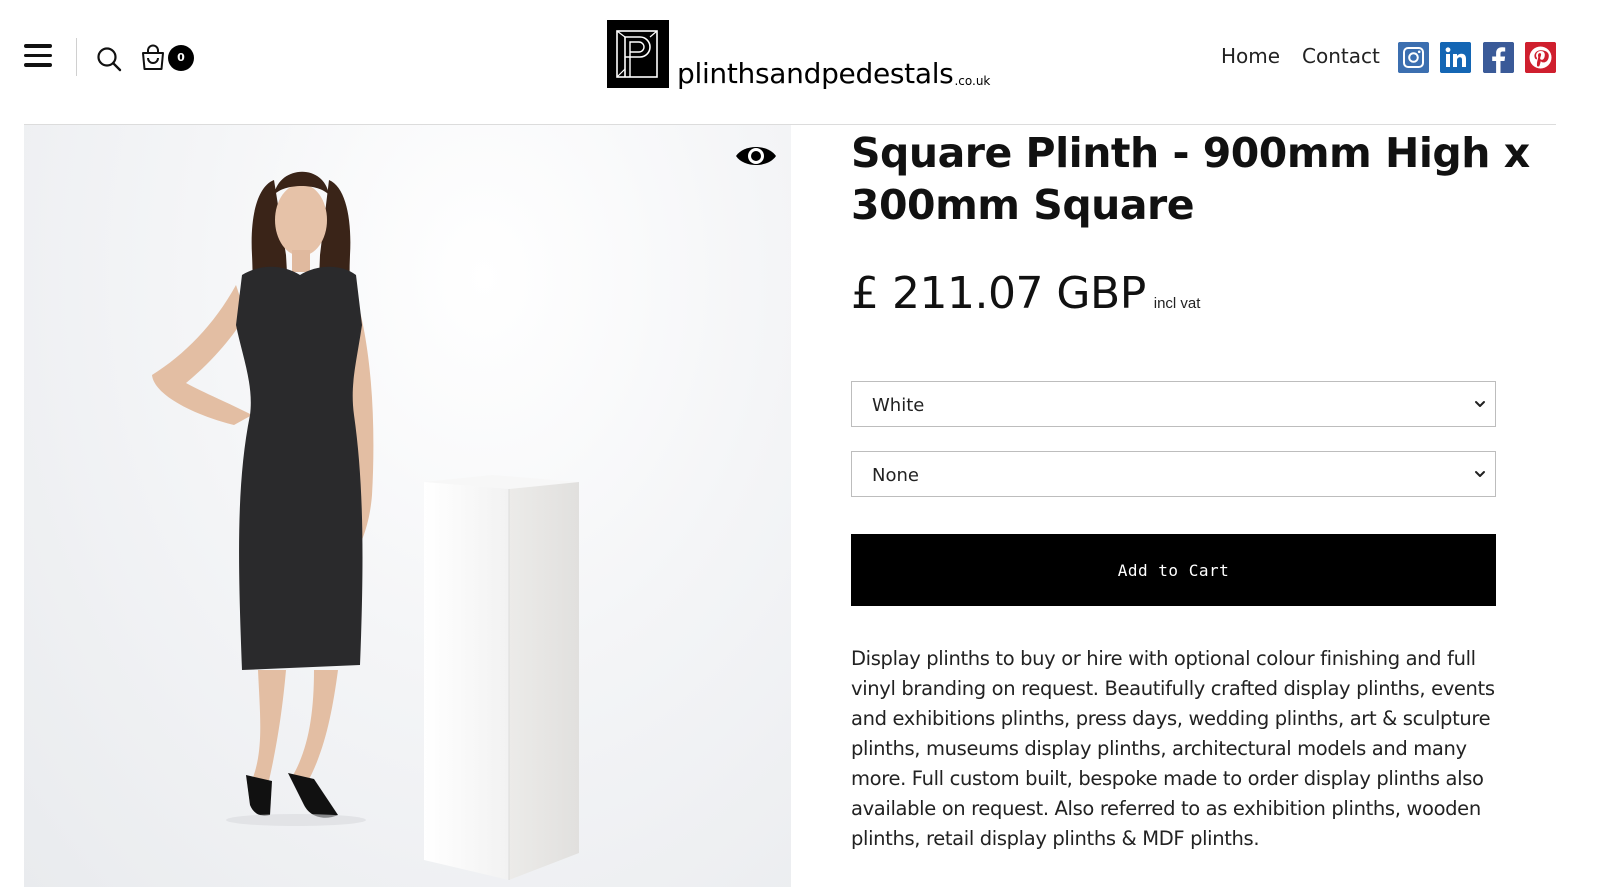  I want to click on facebook-icon, so click(1498, 57).